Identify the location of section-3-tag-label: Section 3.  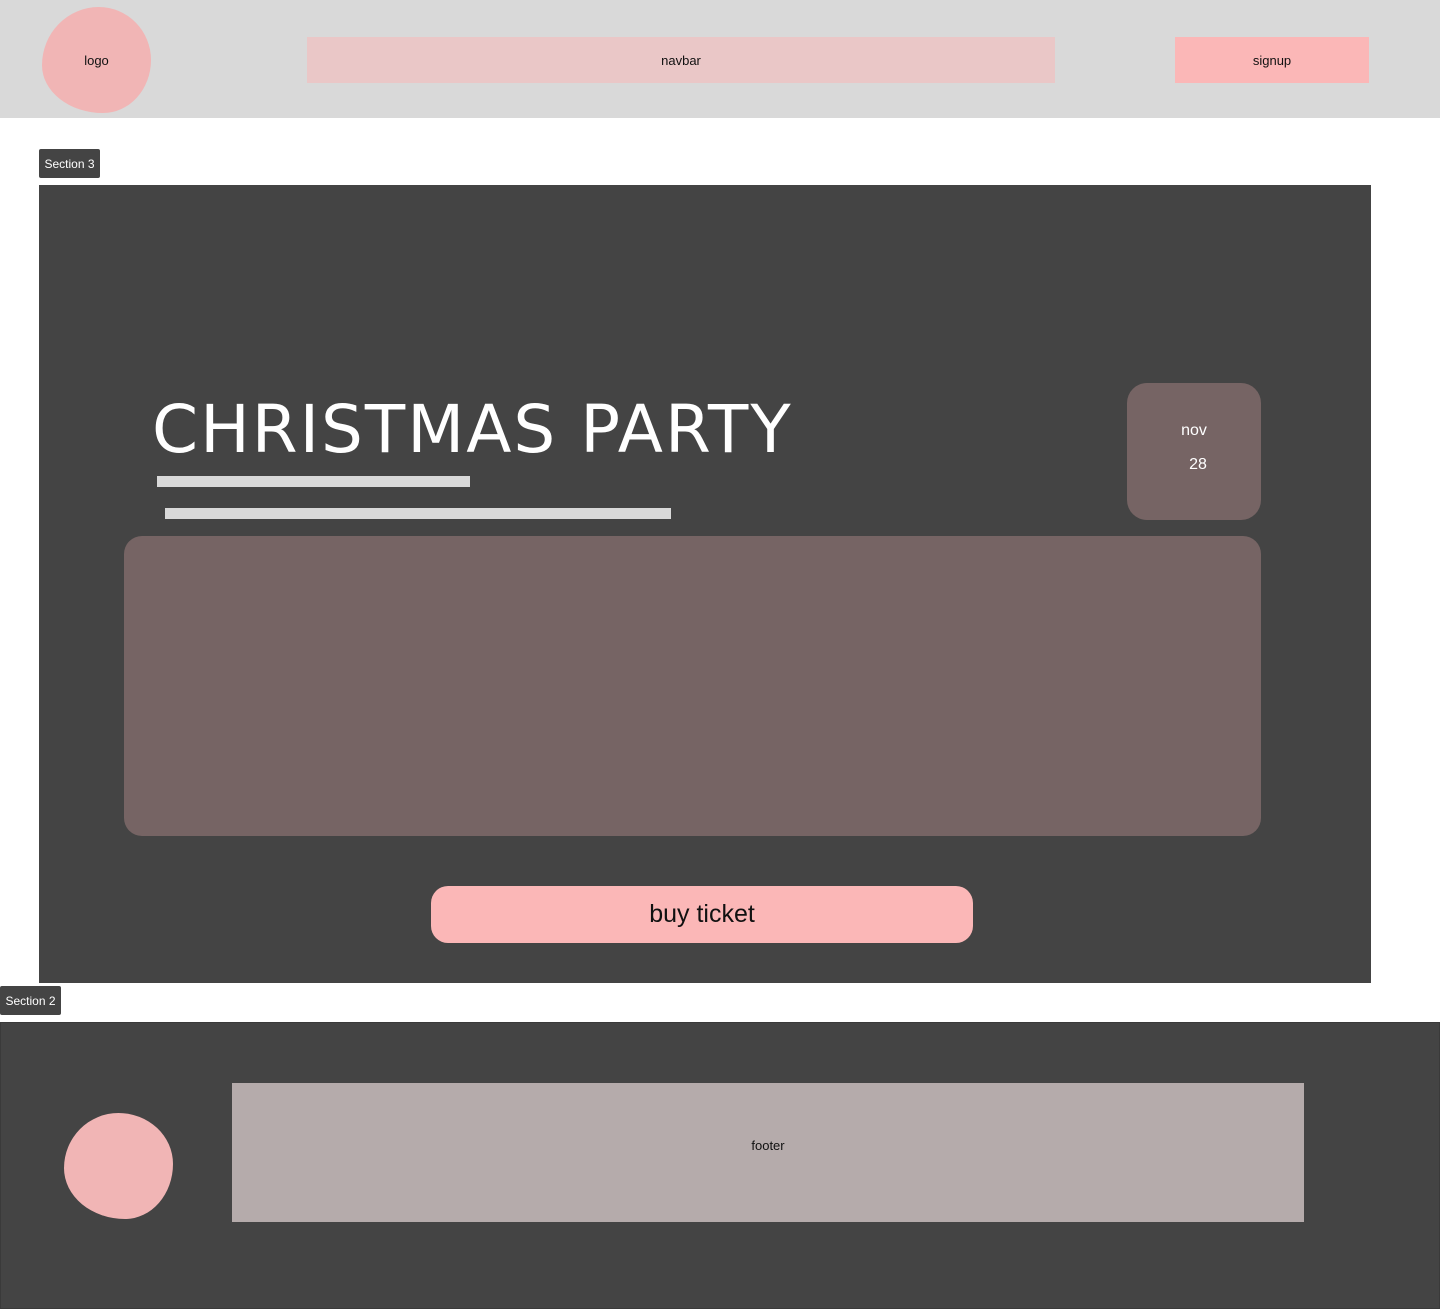
(69, 163).